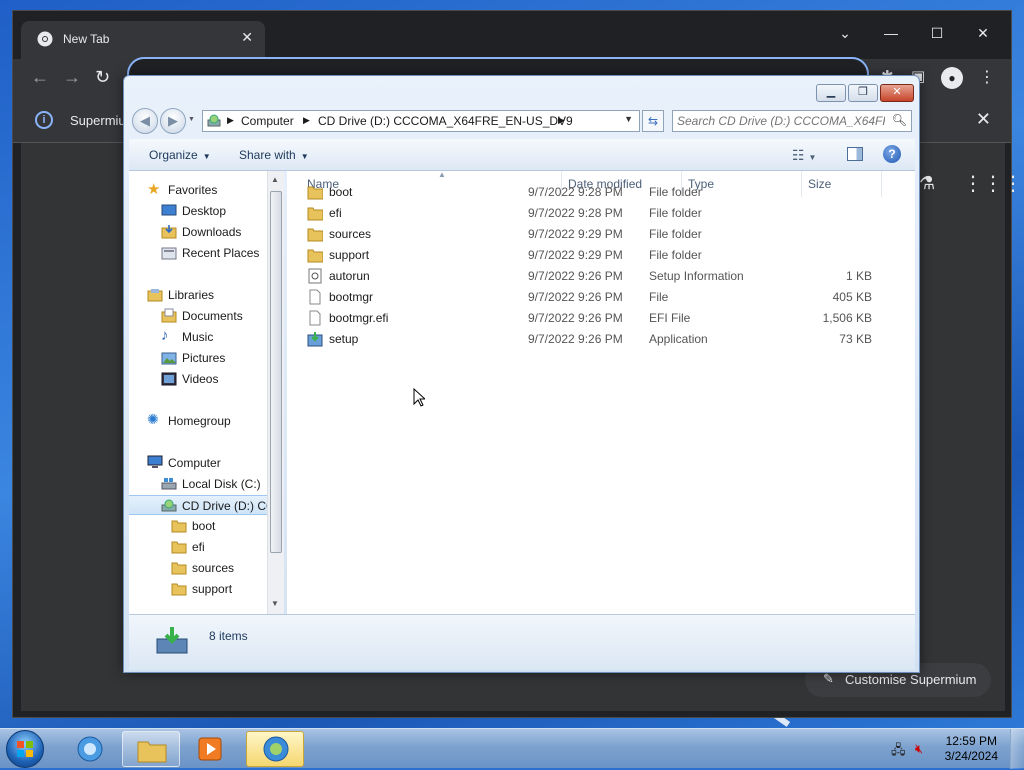  Describe the element at coordinates (315, 276) in the screenshot. I see `setup-info-icon` at that location.